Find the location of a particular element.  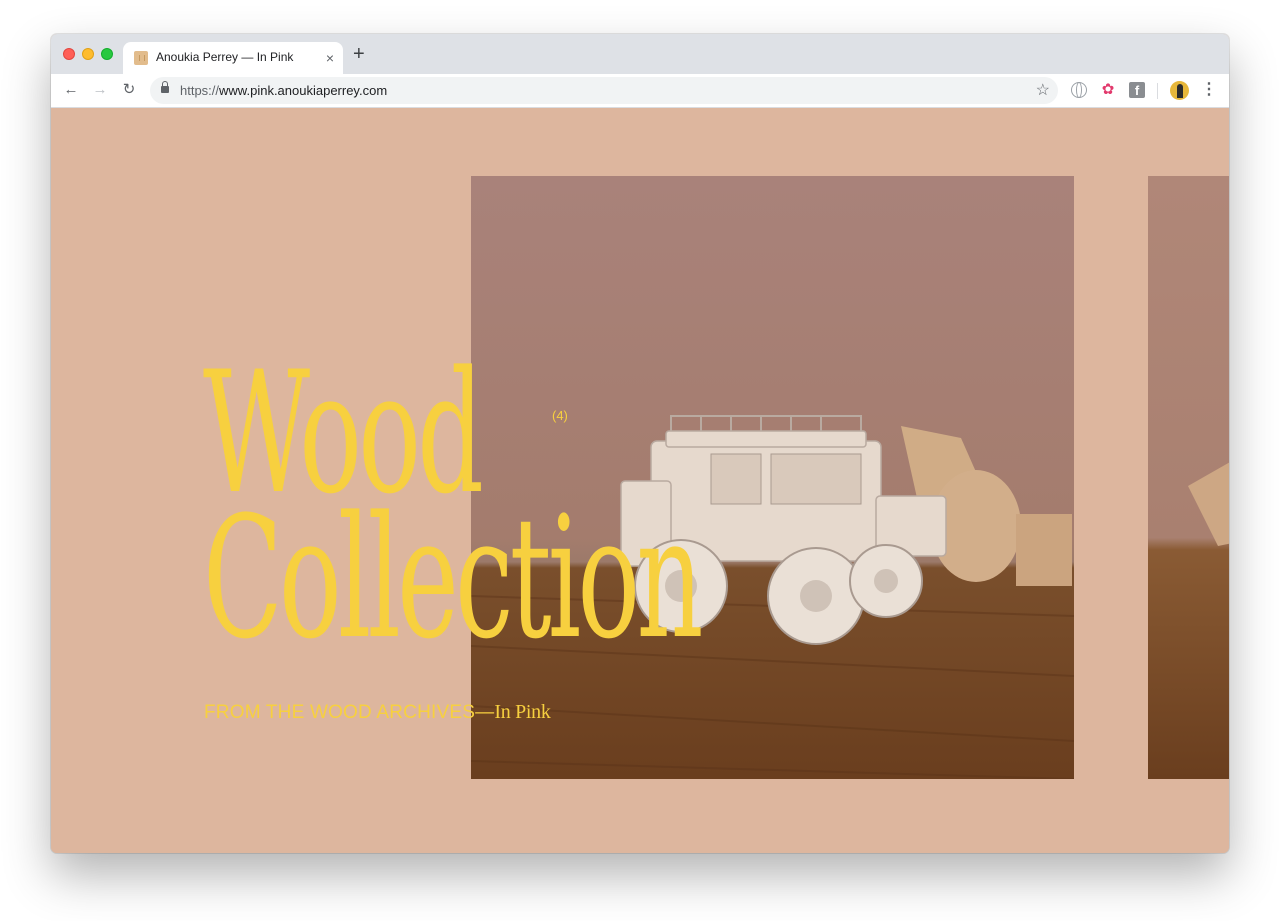

new-tab-button: + is located at coordinates (359, 54).